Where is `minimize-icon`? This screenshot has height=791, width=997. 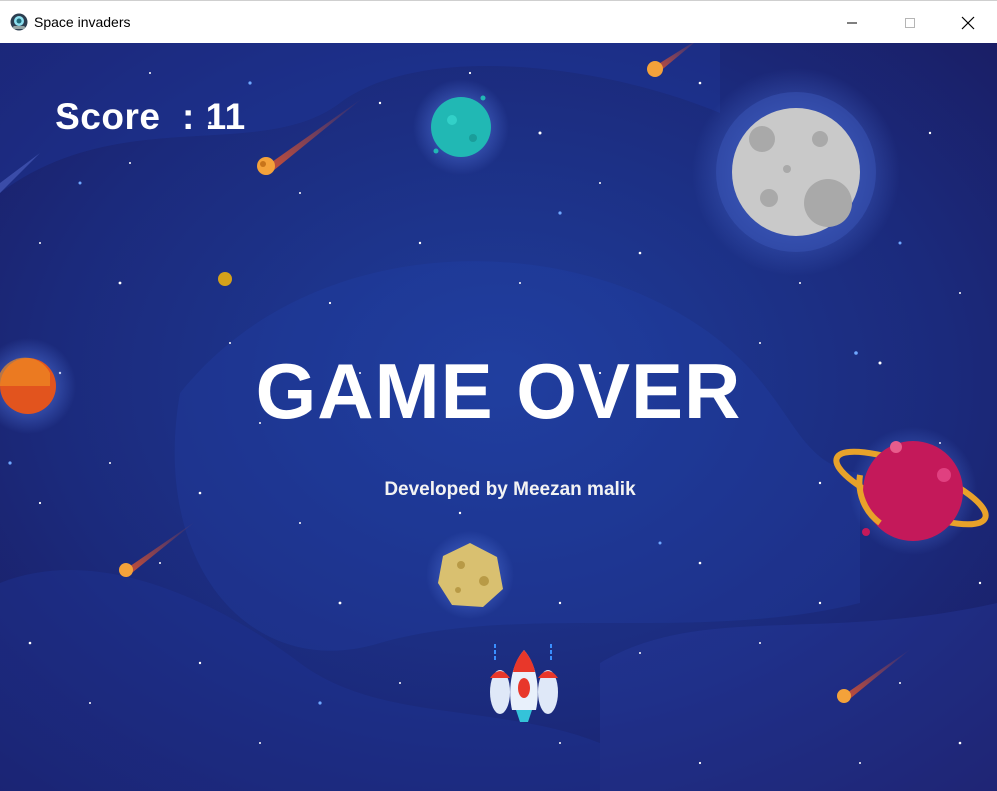 minimize-icon is located at coordinates (852, 22).